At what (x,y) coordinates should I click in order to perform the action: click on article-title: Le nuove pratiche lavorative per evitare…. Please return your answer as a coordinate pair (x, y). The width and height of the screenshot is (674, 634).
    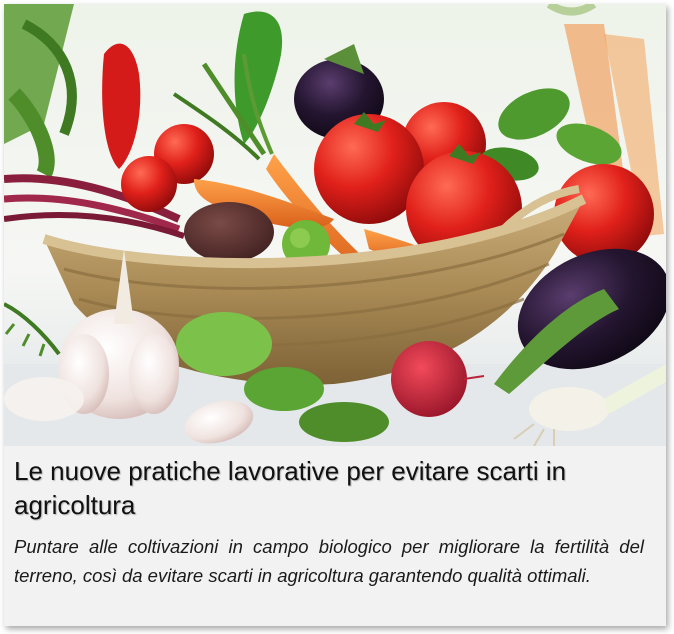
    Looking at the image, I should click on (336, 488).